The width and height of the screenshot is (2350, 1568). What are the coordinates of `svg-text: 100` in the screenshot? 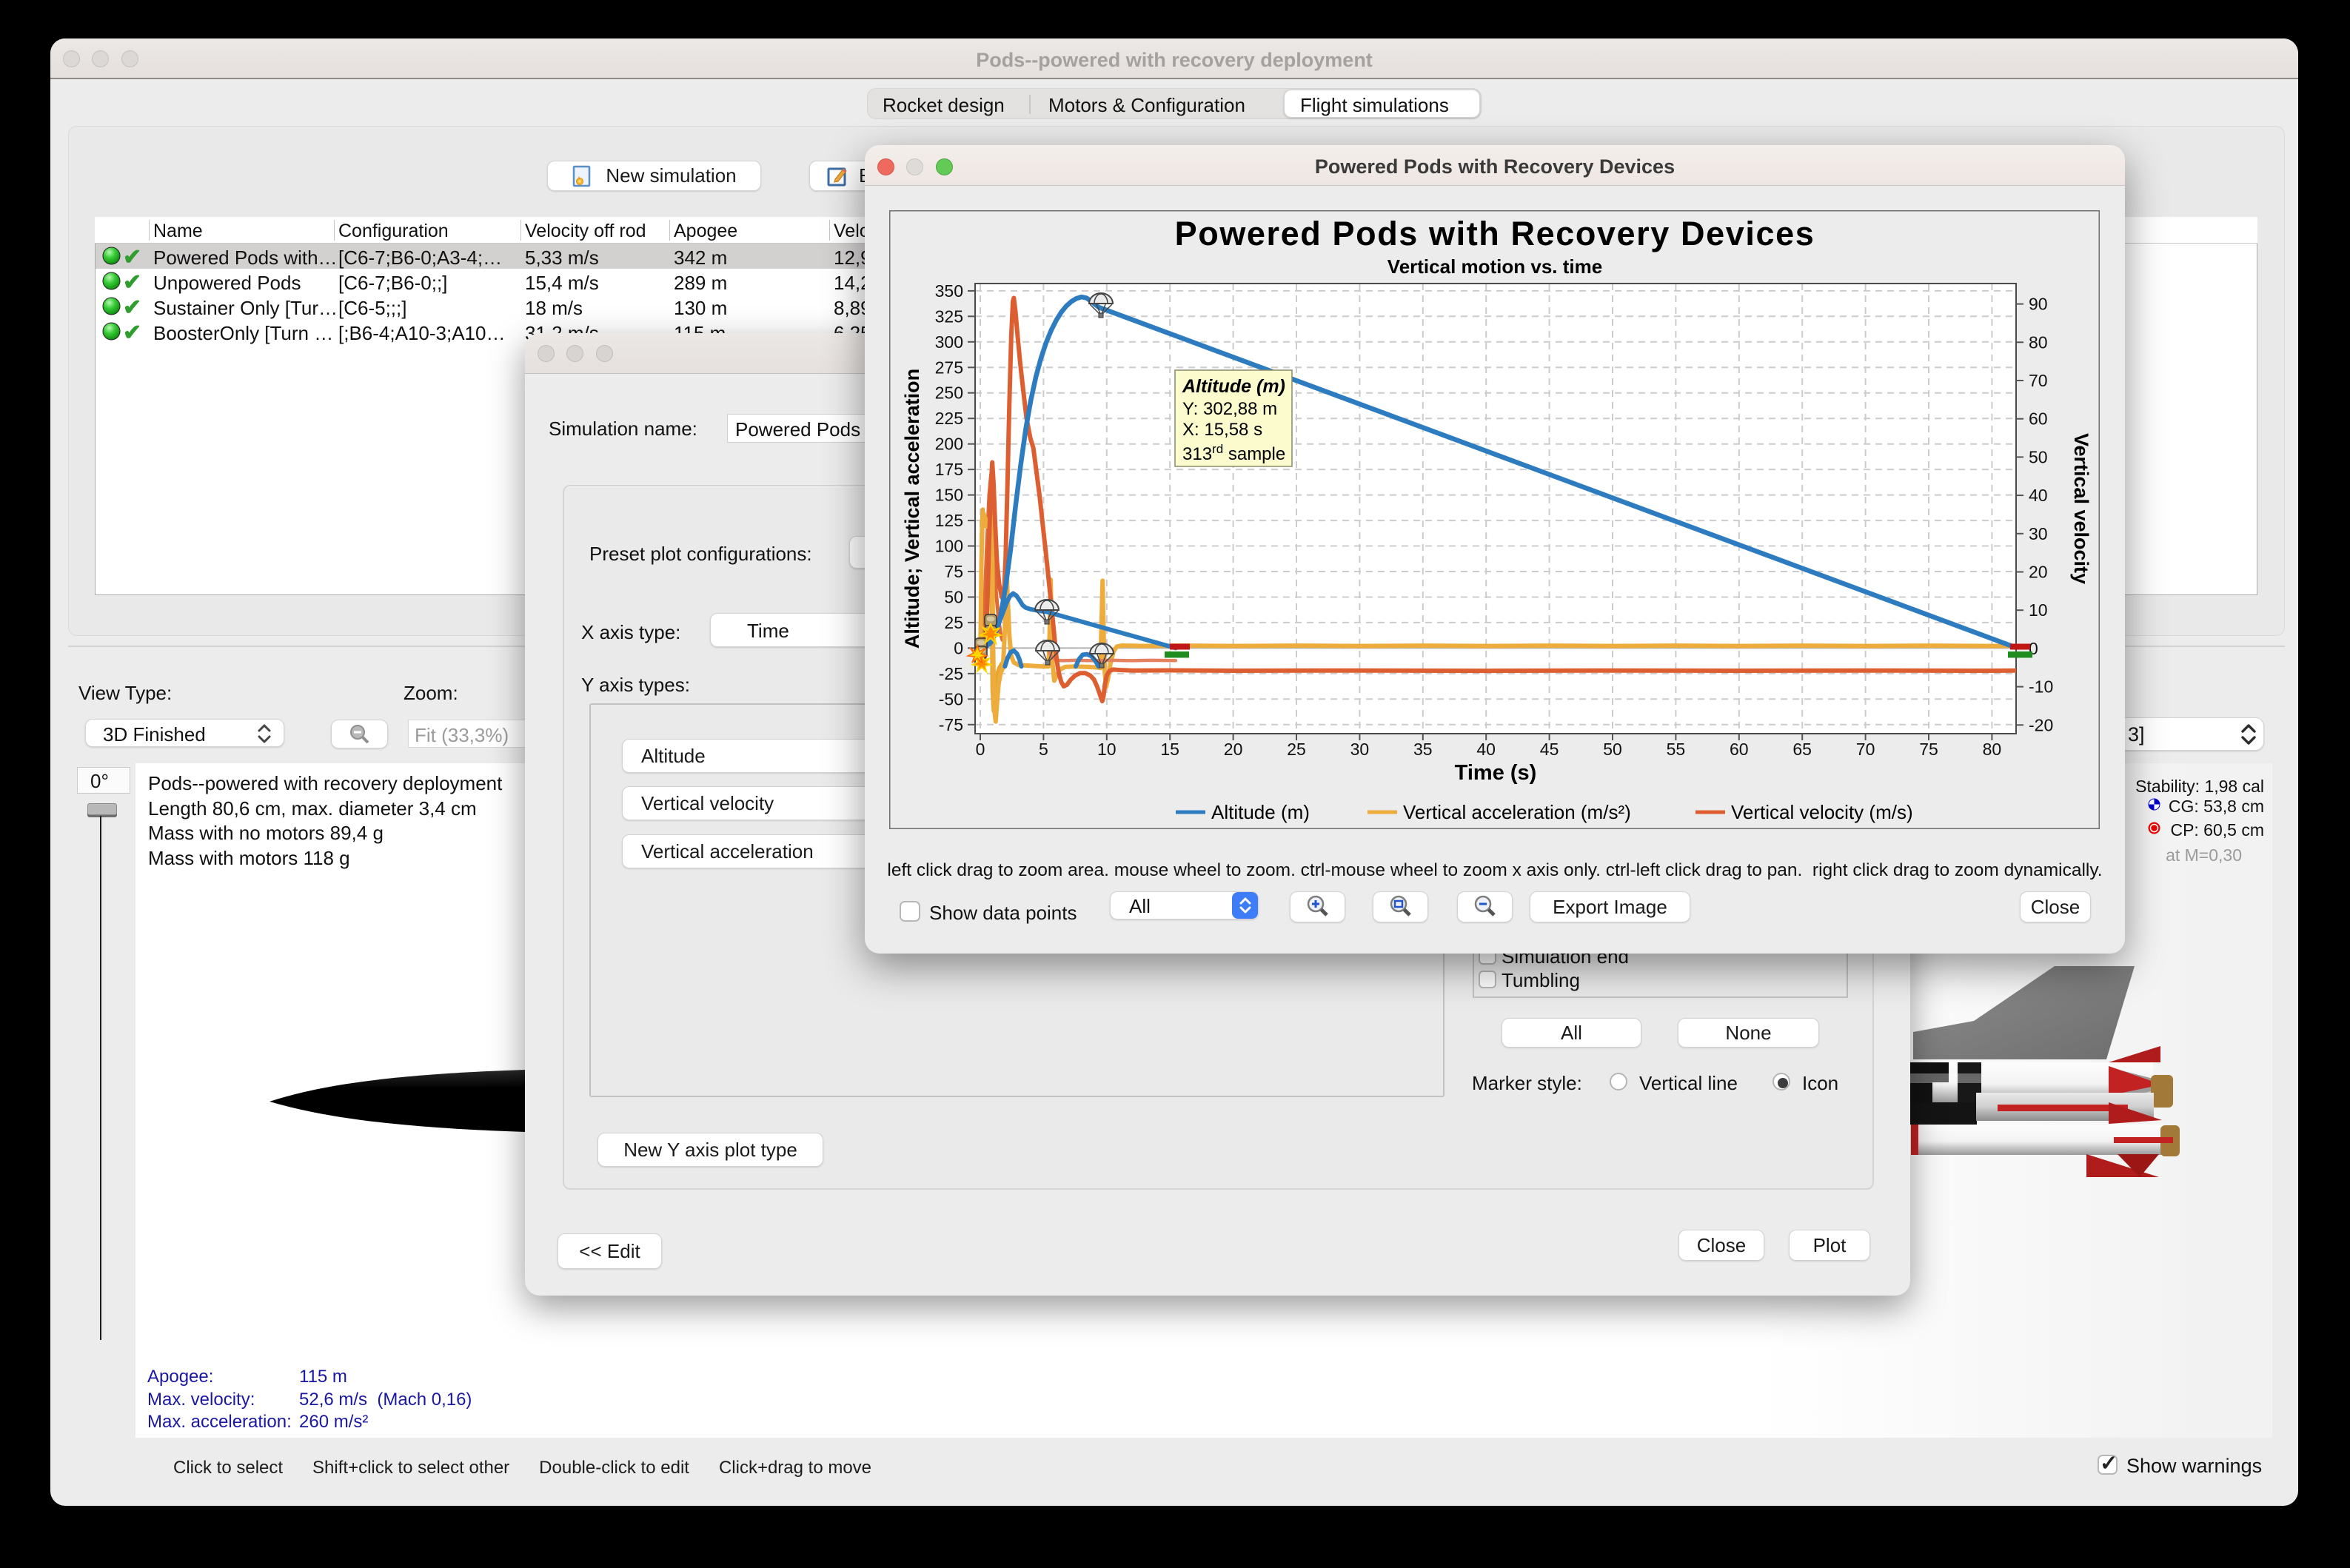 It's located at (949, 546).